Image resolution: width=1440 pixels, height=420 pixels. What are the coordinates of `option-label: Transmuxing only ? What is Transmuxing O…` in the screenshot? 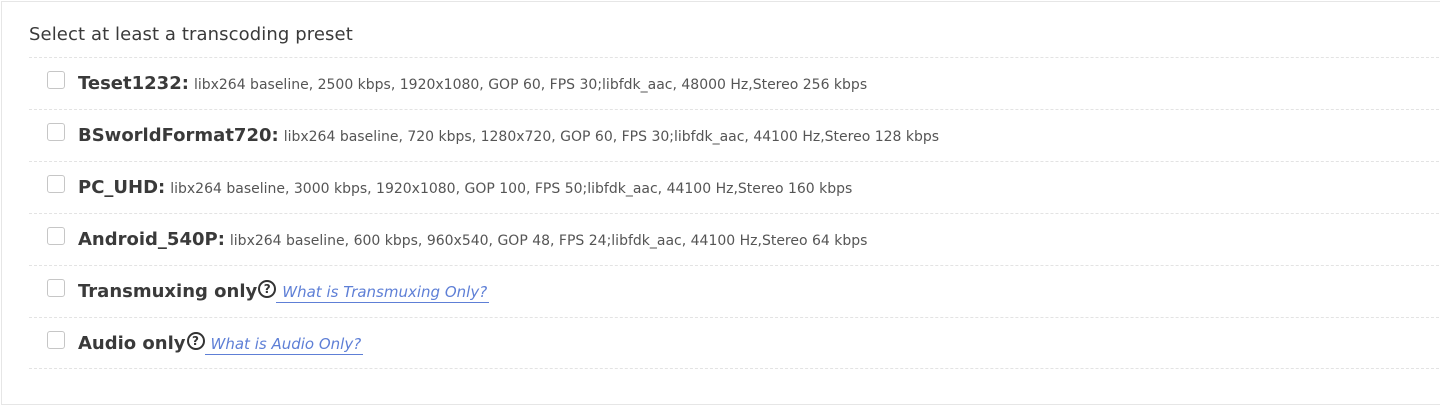 It's located at (284, 291).